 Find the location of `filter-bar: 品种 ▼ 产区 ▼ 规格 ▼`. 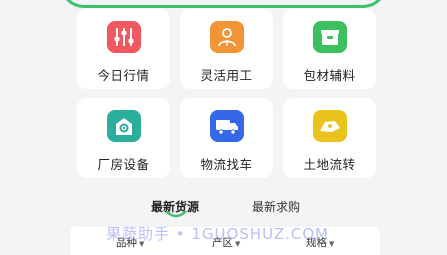

filter-bar: 品种 ▼ 产区 ▼ 规格 ▼ is located at coordinates (225, 241).